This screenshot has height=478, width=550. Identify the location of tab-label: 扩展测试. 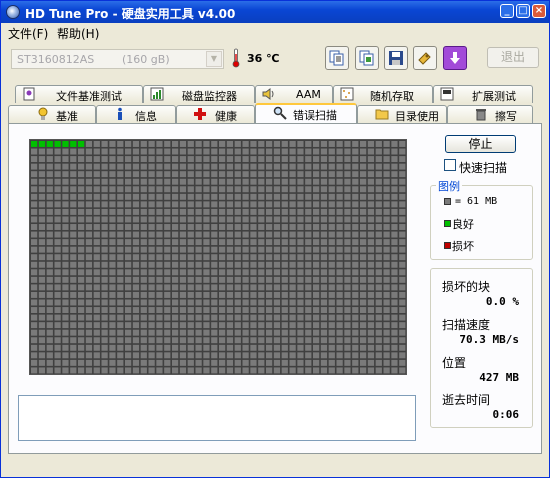
(494, 96).